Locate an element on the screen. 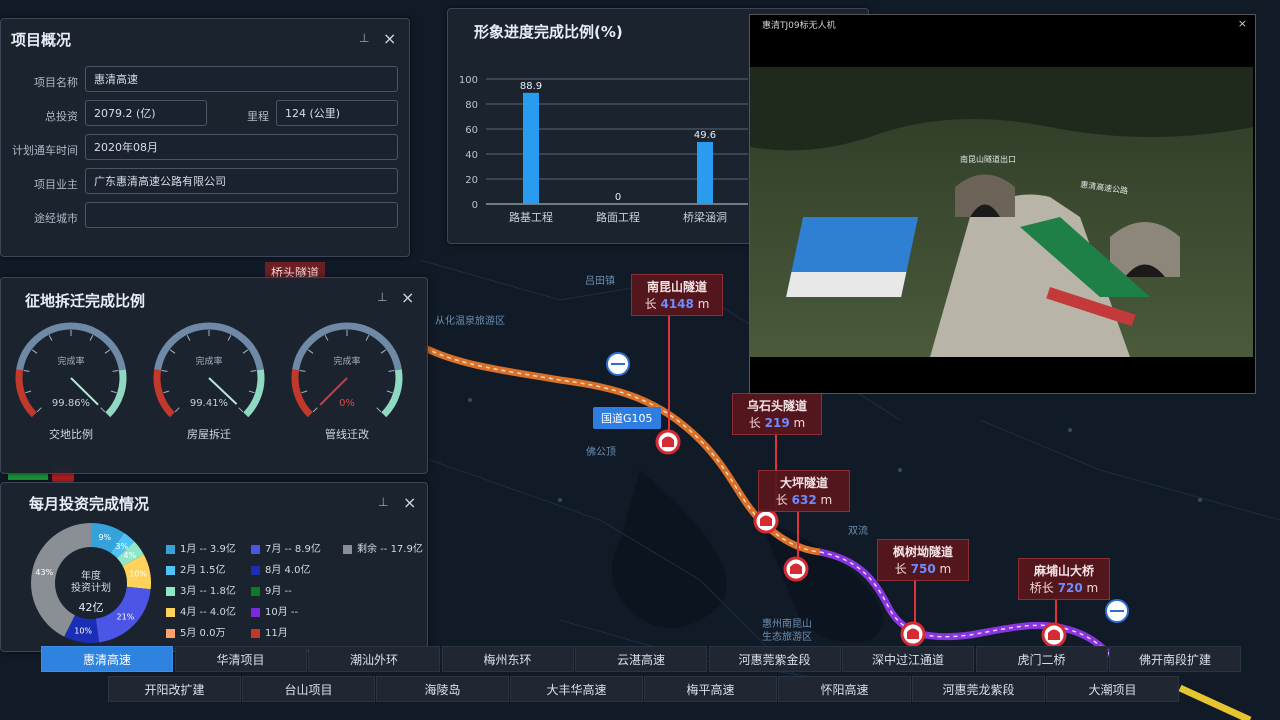  legend-item: 7月 -- 8.9亿 is located at coordinates (286, 547).